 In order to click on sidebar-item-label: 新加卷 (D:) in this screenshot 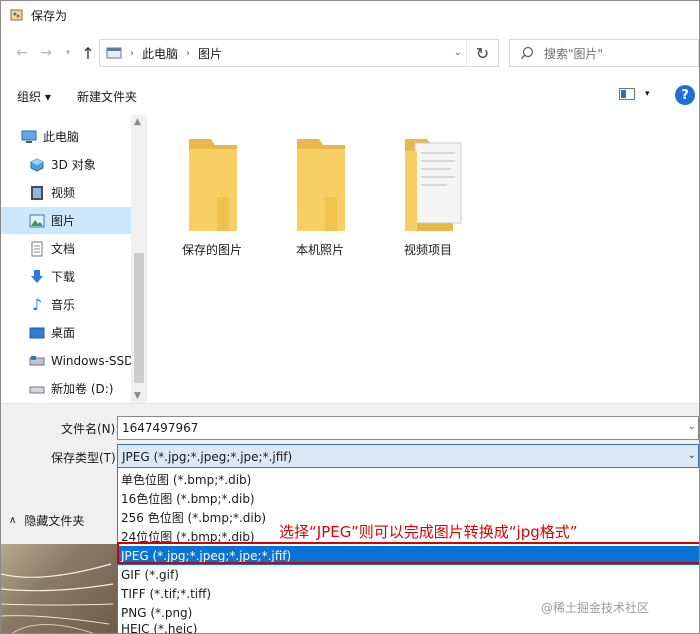, I will do `click(82, 389)`.